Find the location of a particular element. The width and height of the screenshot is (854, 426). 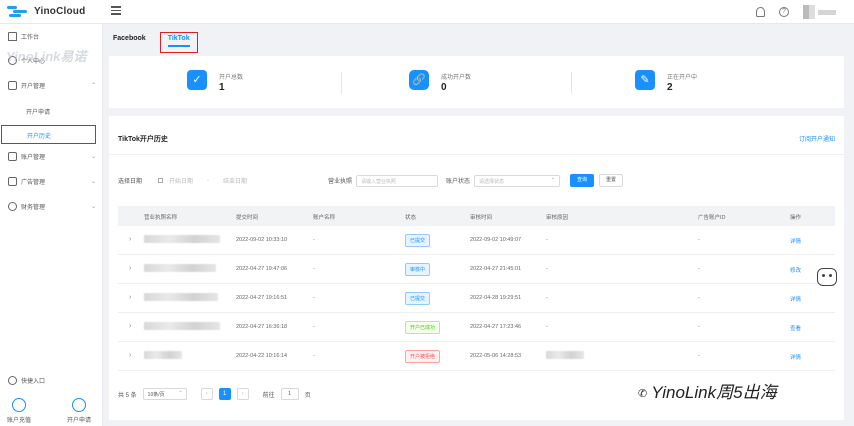

gear-icon is located at coordinates (12, 380).